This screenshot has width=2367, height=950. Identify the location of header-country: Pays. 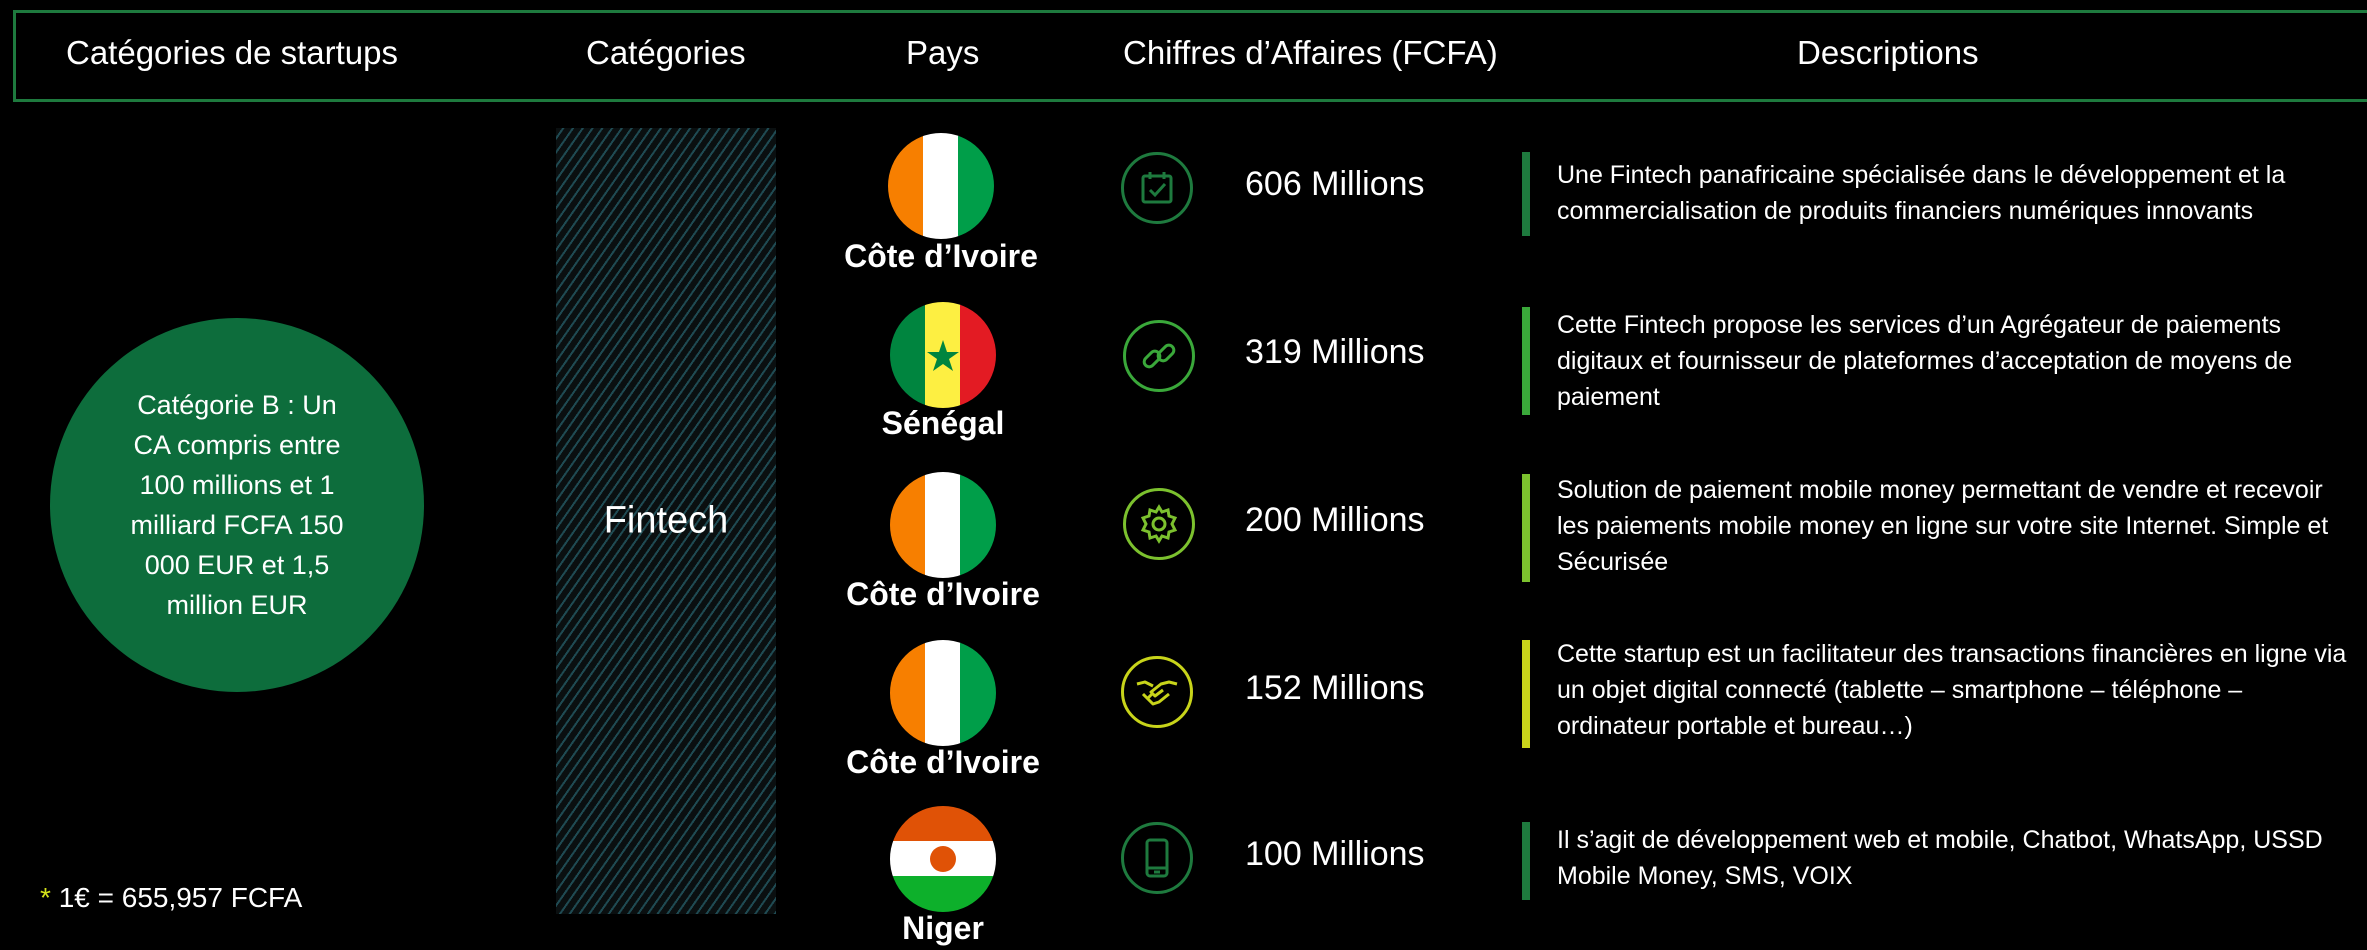
(943, 52).